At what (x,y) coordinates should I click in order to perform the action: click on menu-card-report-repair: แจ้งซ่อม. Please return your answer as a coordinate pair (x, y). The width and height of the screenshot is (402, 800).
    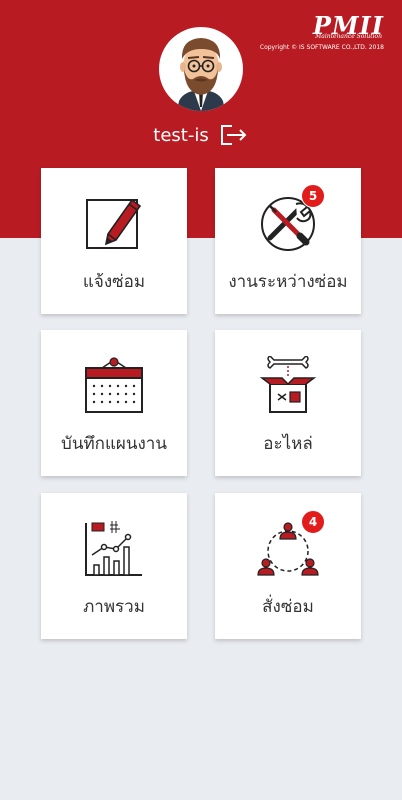
    Looking at the image, I should click on (114, 241).